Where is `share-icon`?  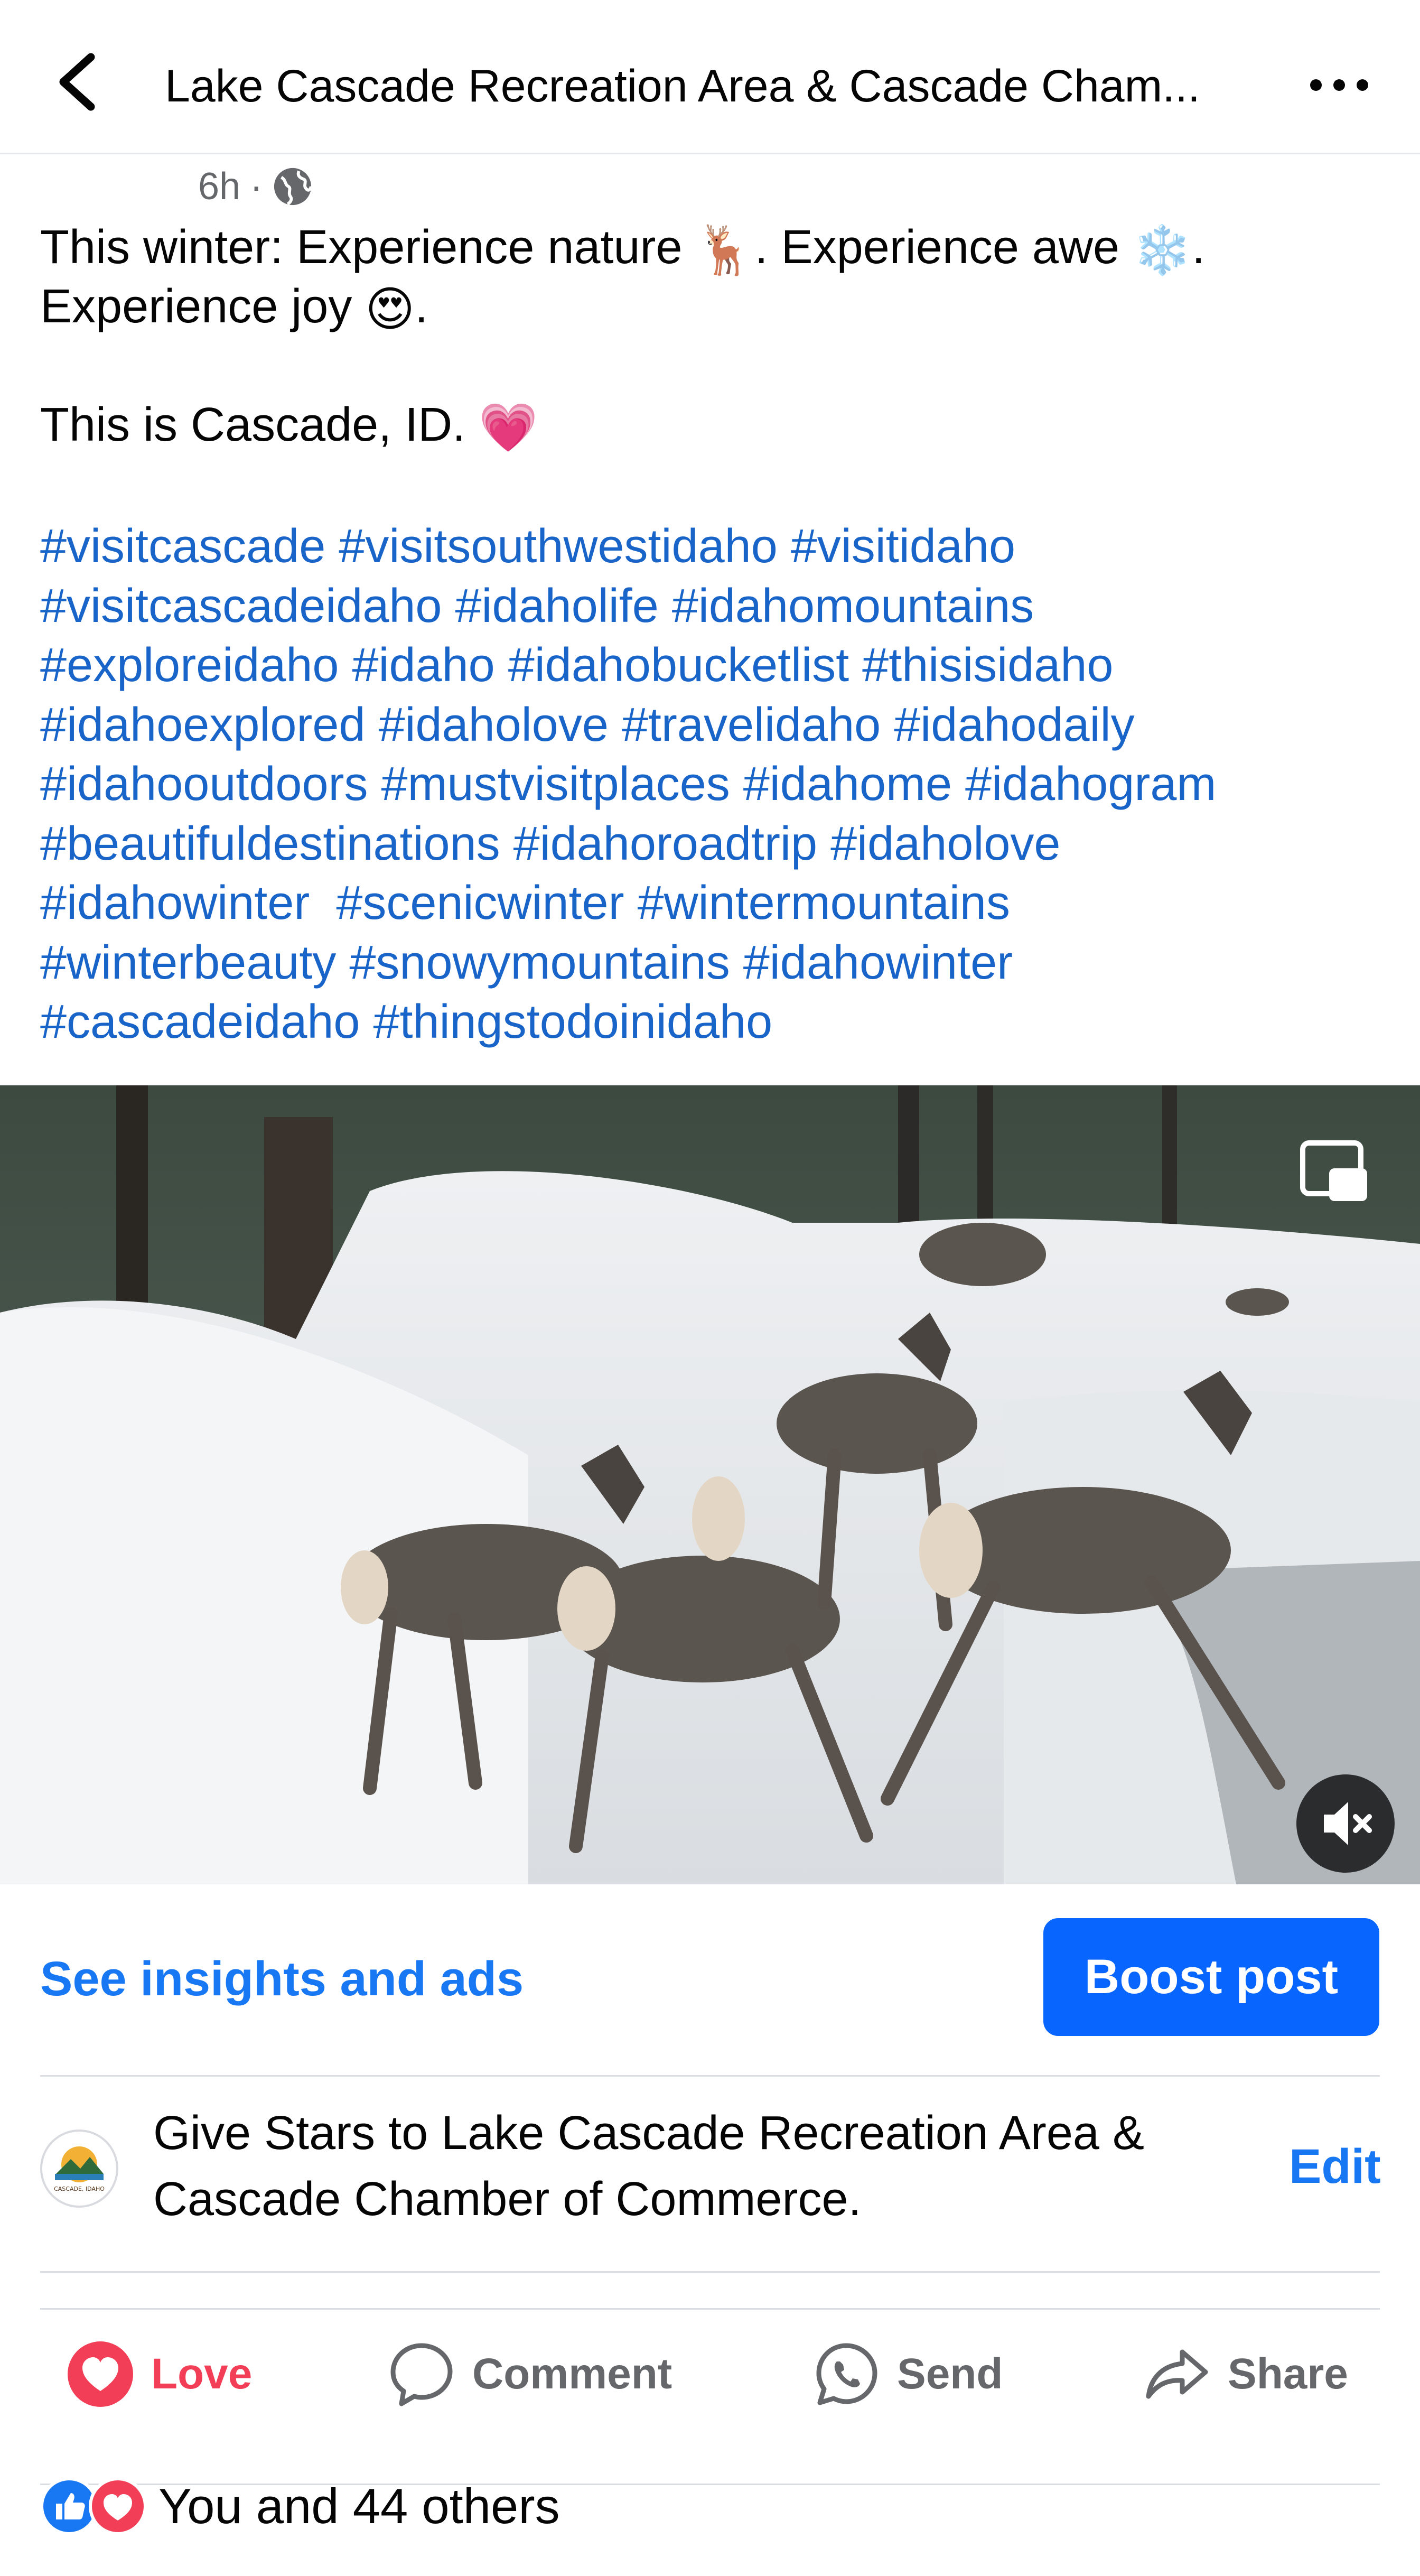
share-icon is located at coordinates (1177, 2374).